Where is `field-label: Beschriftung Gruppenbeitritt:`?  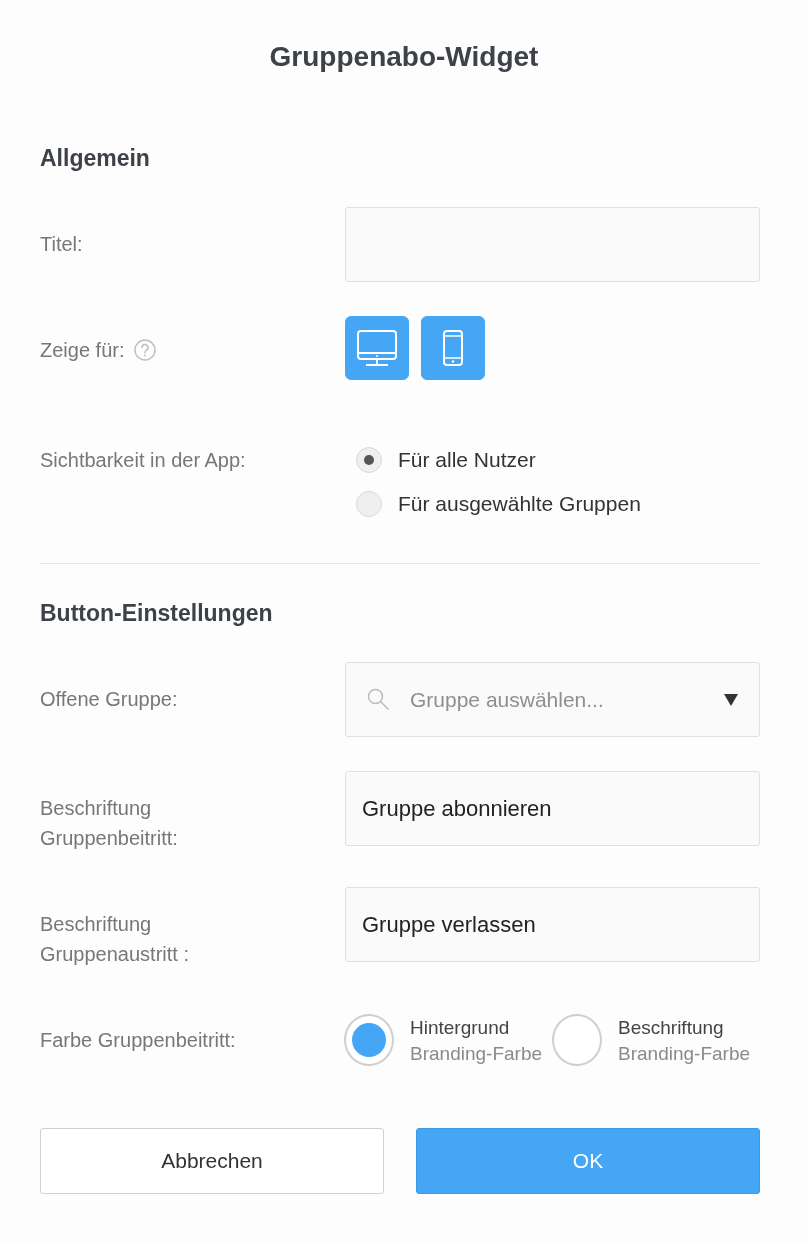 field-label: Beschriftung Gruppenbeitritt: is located at coordinates (109, 823).